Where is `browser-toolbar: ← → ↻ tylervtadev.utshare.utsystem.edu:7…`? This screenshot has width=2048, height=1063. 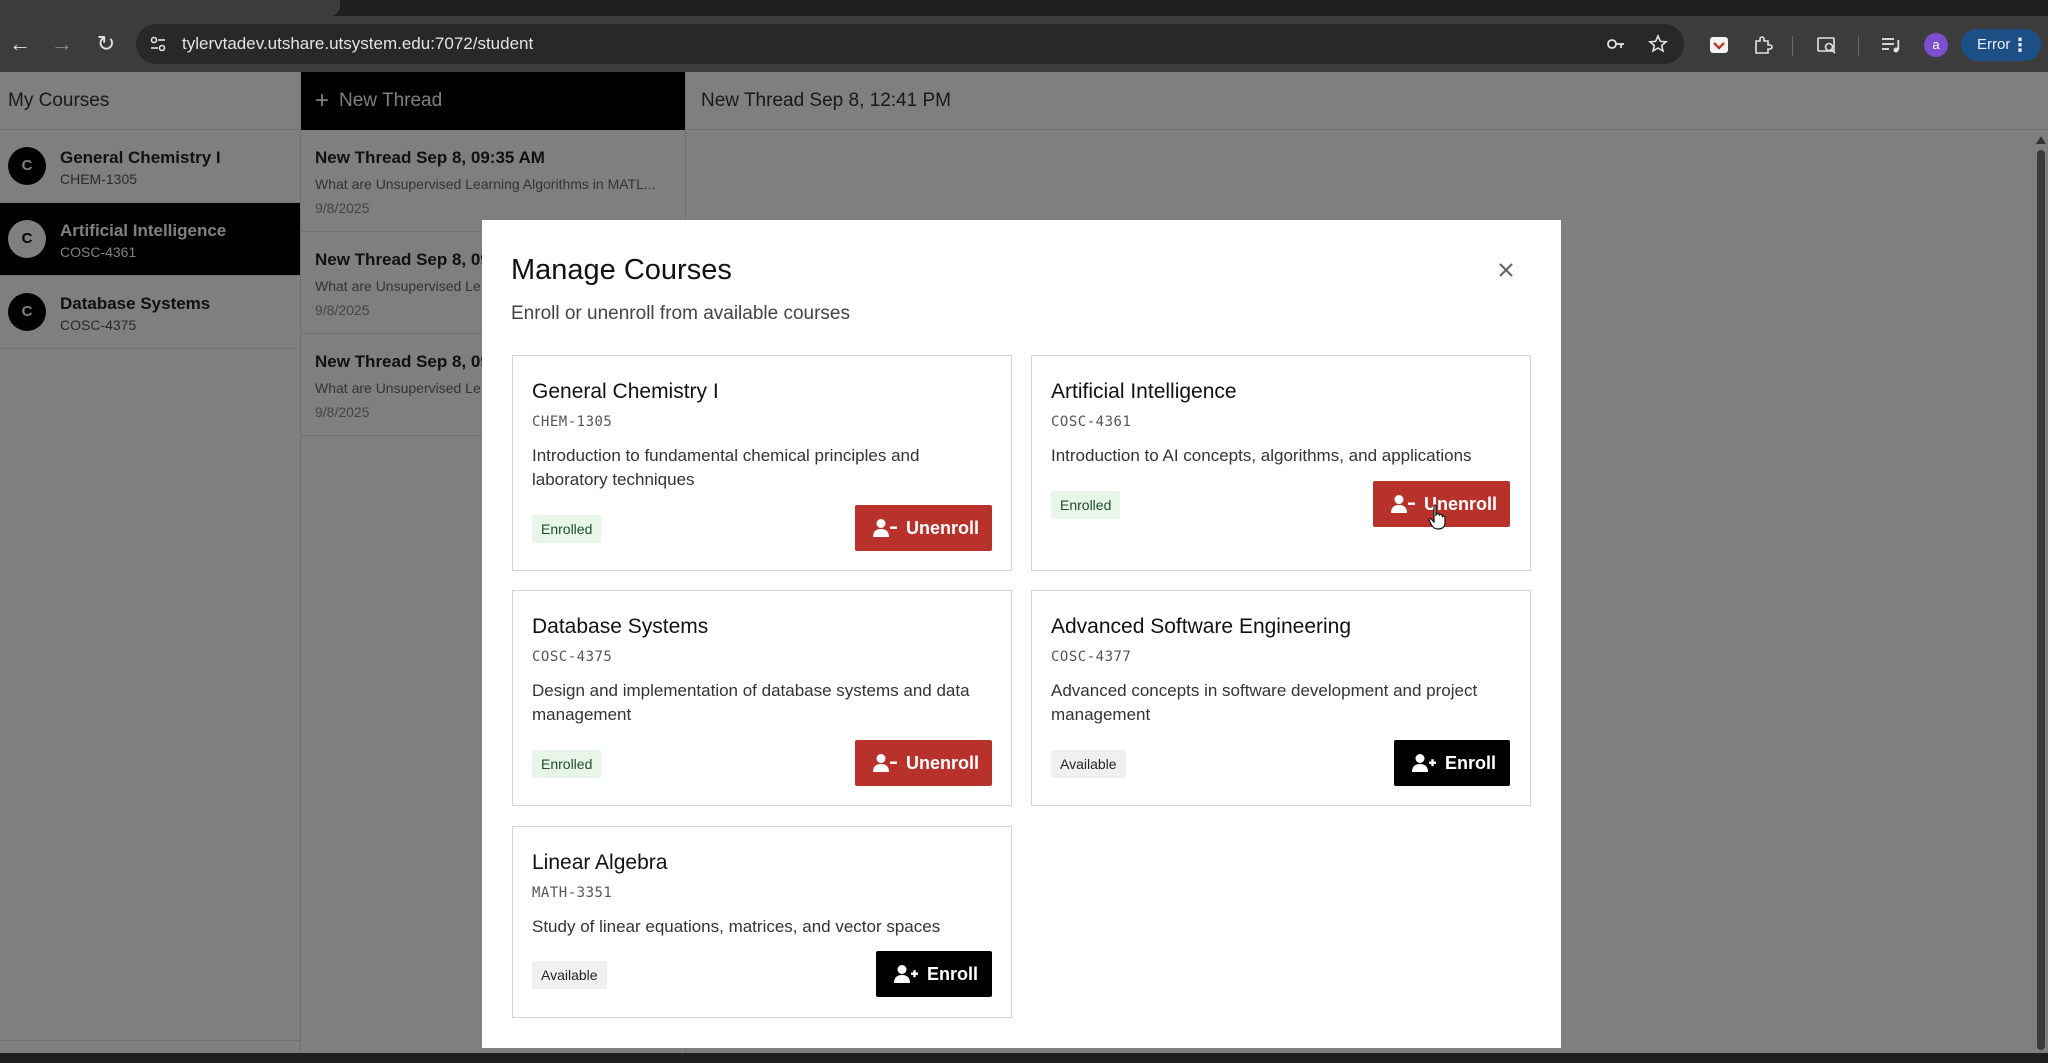
browser-toolbar: ← → ↻ tylervtadev.utshare.utsystem.edu:7… is located at coordinates (1024, 44).